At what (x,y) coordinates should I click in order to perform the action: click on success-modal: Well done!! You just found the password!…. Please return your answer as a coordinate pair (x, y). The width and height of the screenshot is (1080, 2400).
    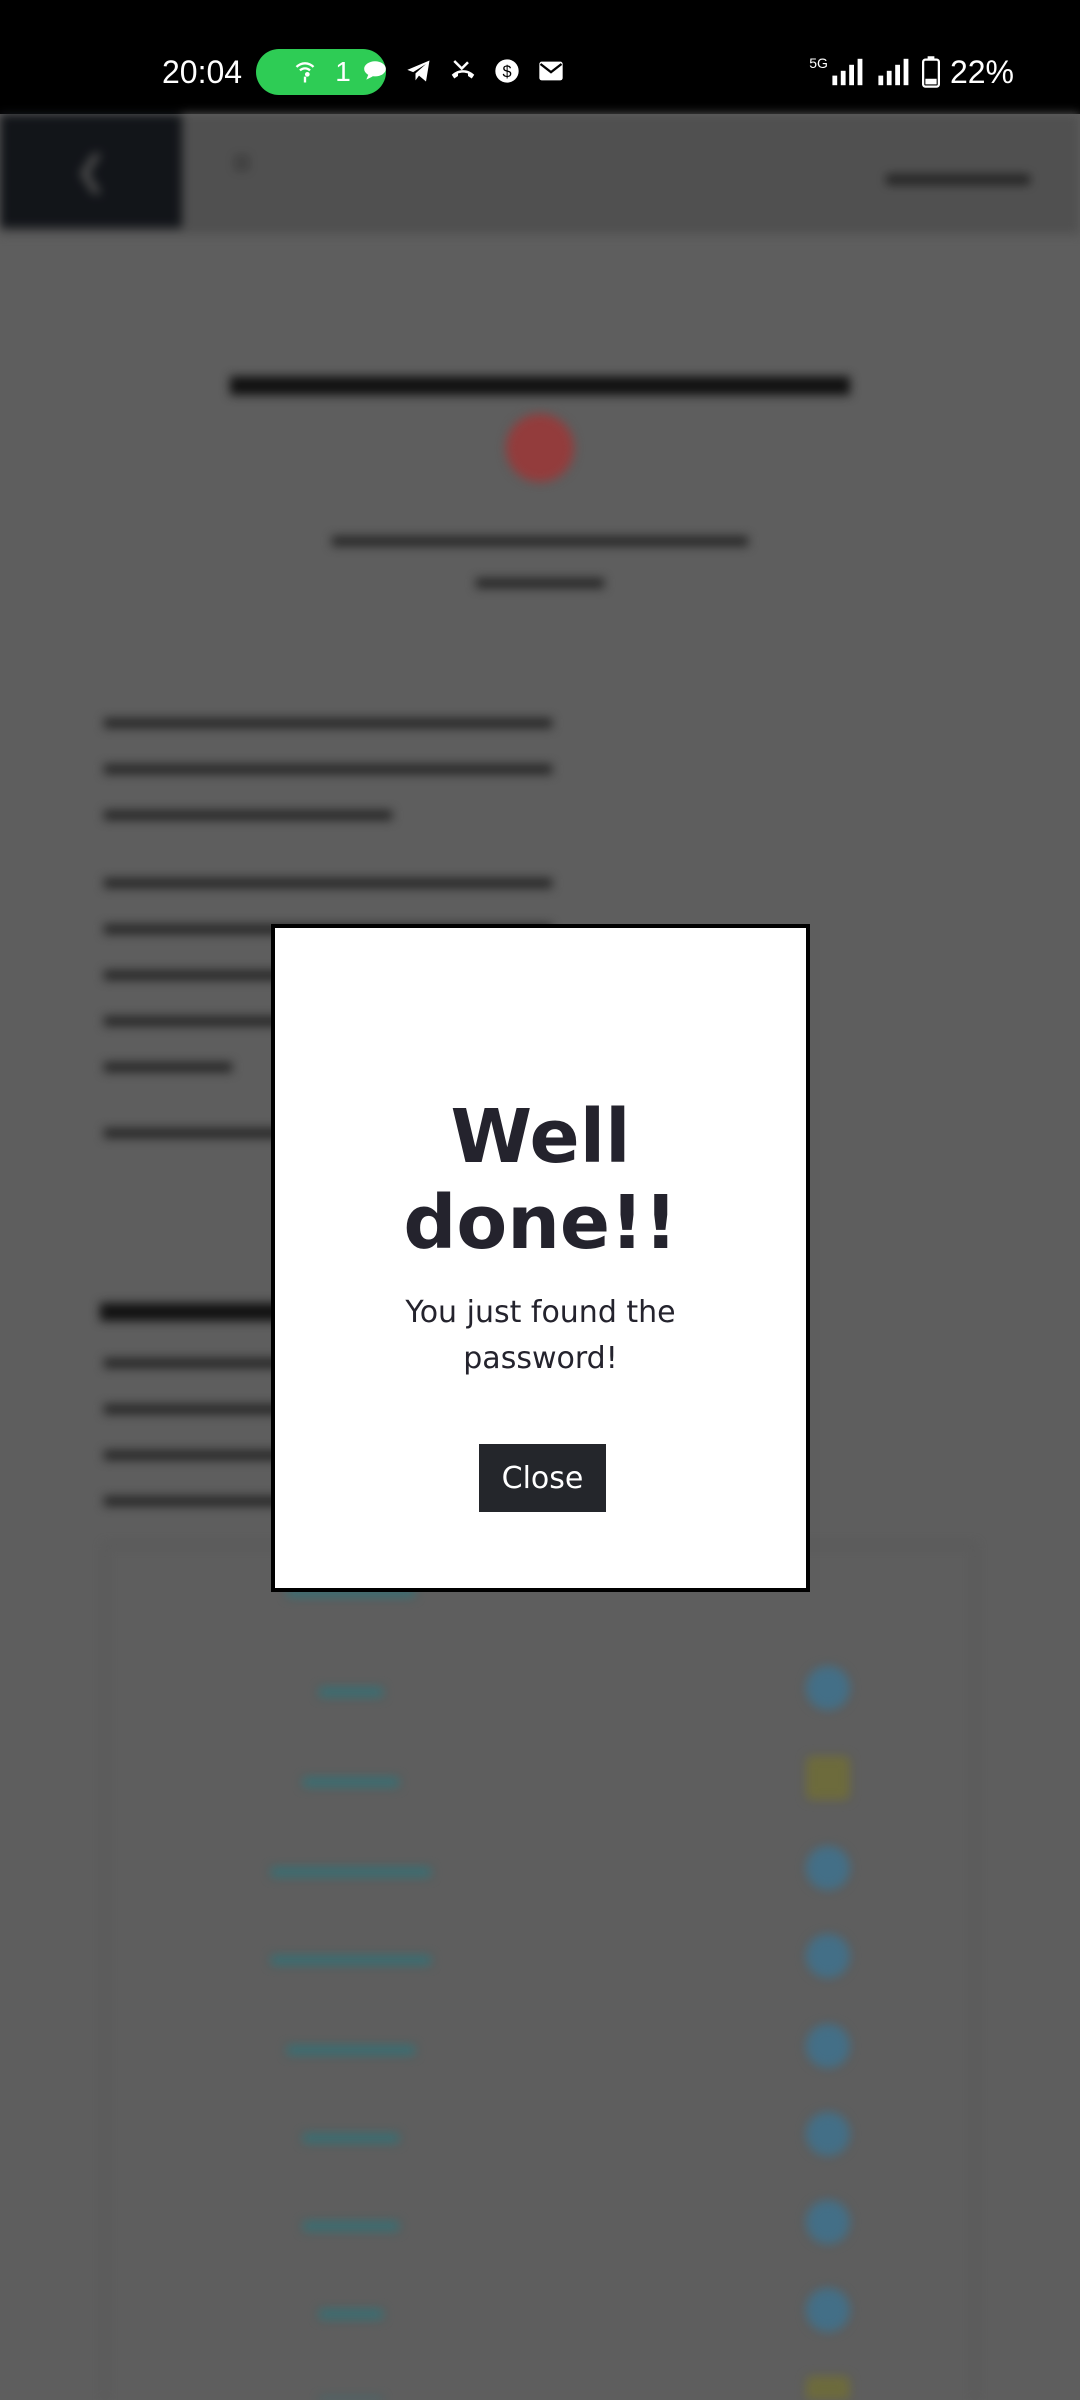
    Looking at the image, I should click on (540, 1258).